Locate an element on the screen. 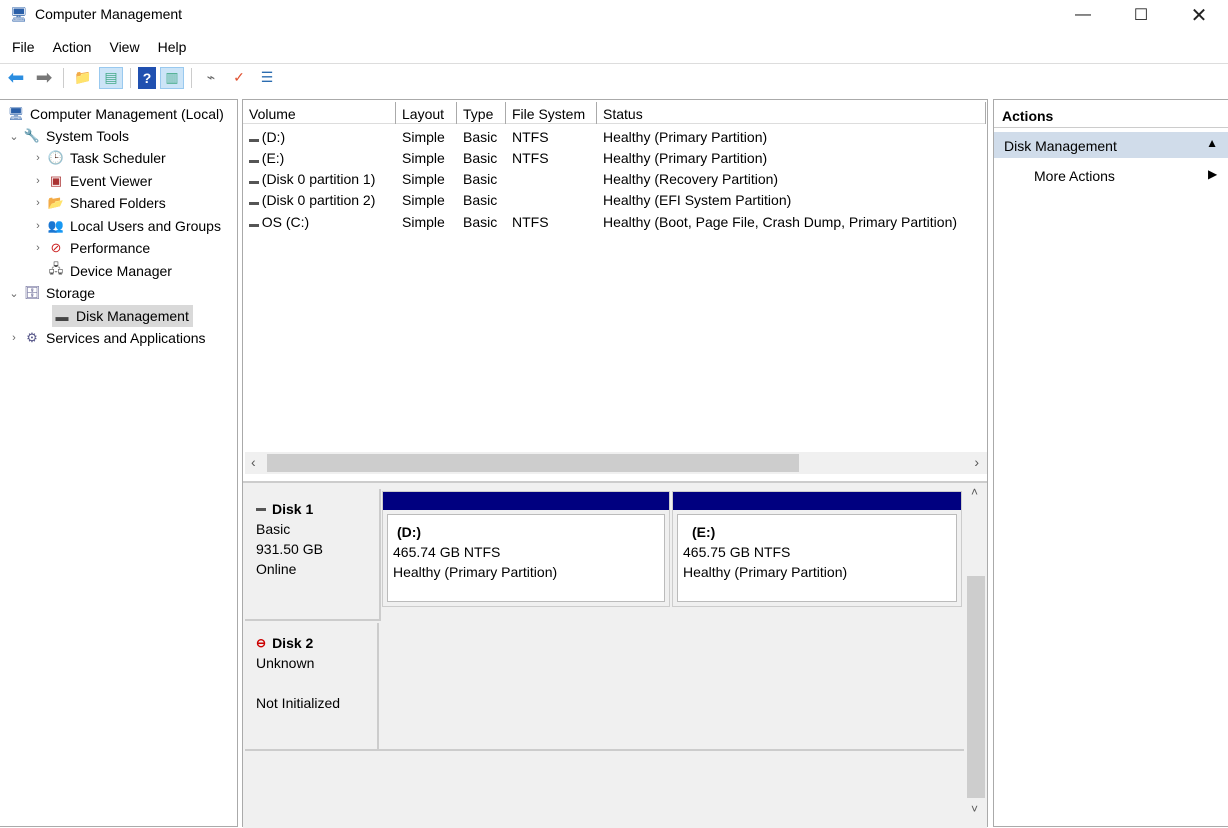 This screenshot has width=1228, height=828. disk-error-icon: ⊖ is located at coordinates (261, 643).